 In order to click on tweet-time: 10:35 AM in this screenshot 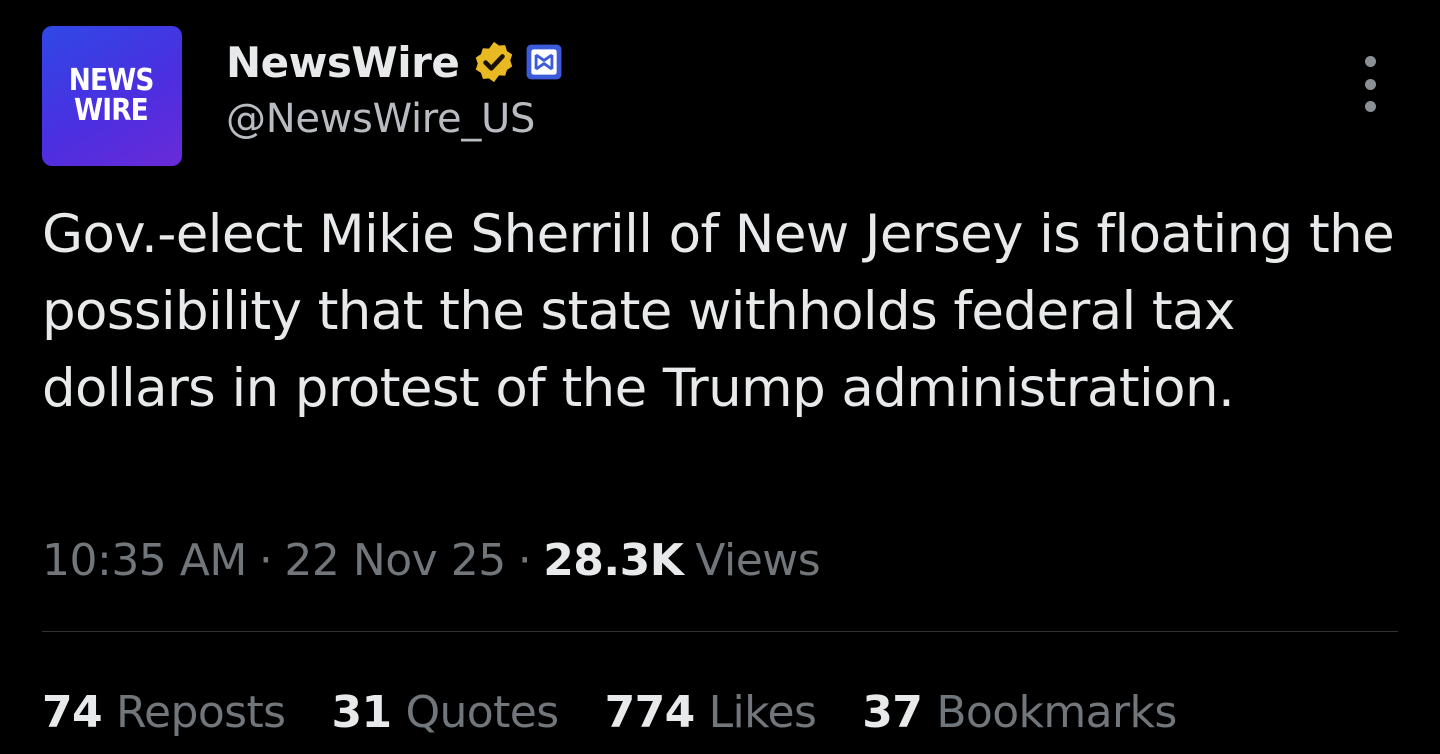, I will do `click(144, 560)`.